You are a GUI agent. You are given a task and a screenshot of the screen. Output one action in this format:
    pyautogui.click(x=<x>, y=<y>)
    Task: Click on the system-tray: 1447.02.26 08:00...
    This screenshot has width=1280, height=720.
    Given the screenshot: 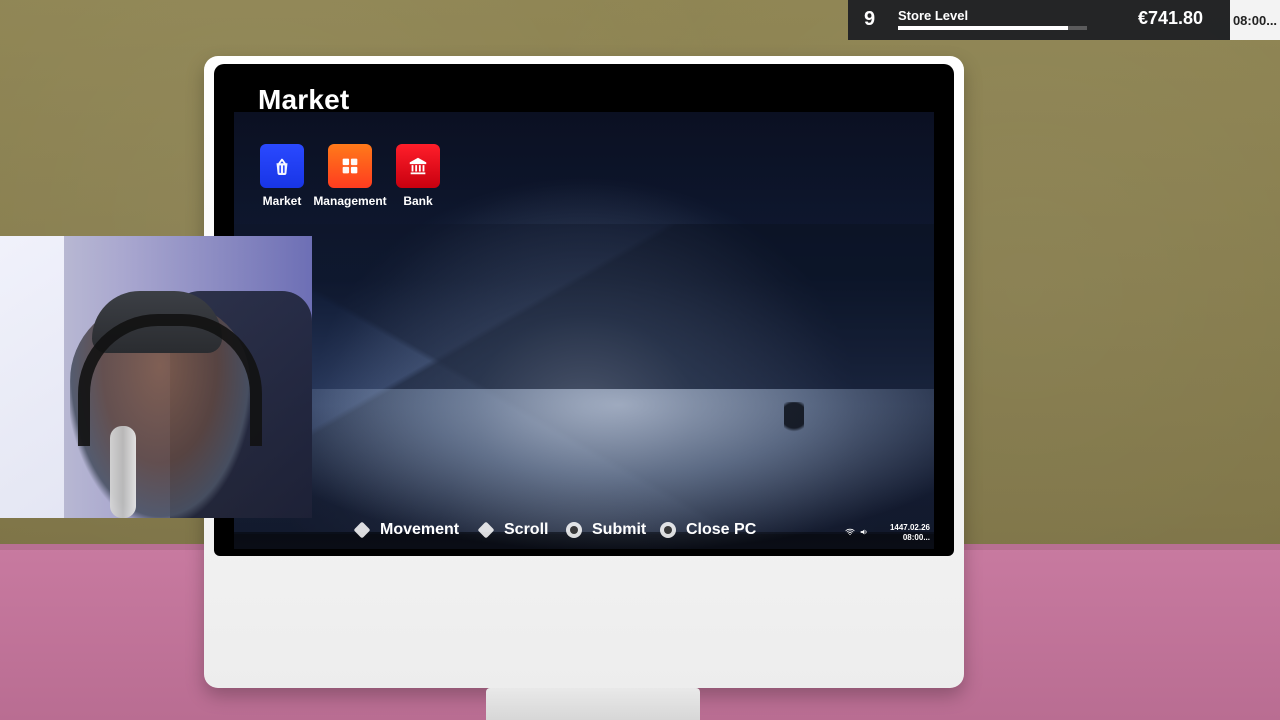 What is the action you would take?
    pyautogui.click(x=887, y=532)
    